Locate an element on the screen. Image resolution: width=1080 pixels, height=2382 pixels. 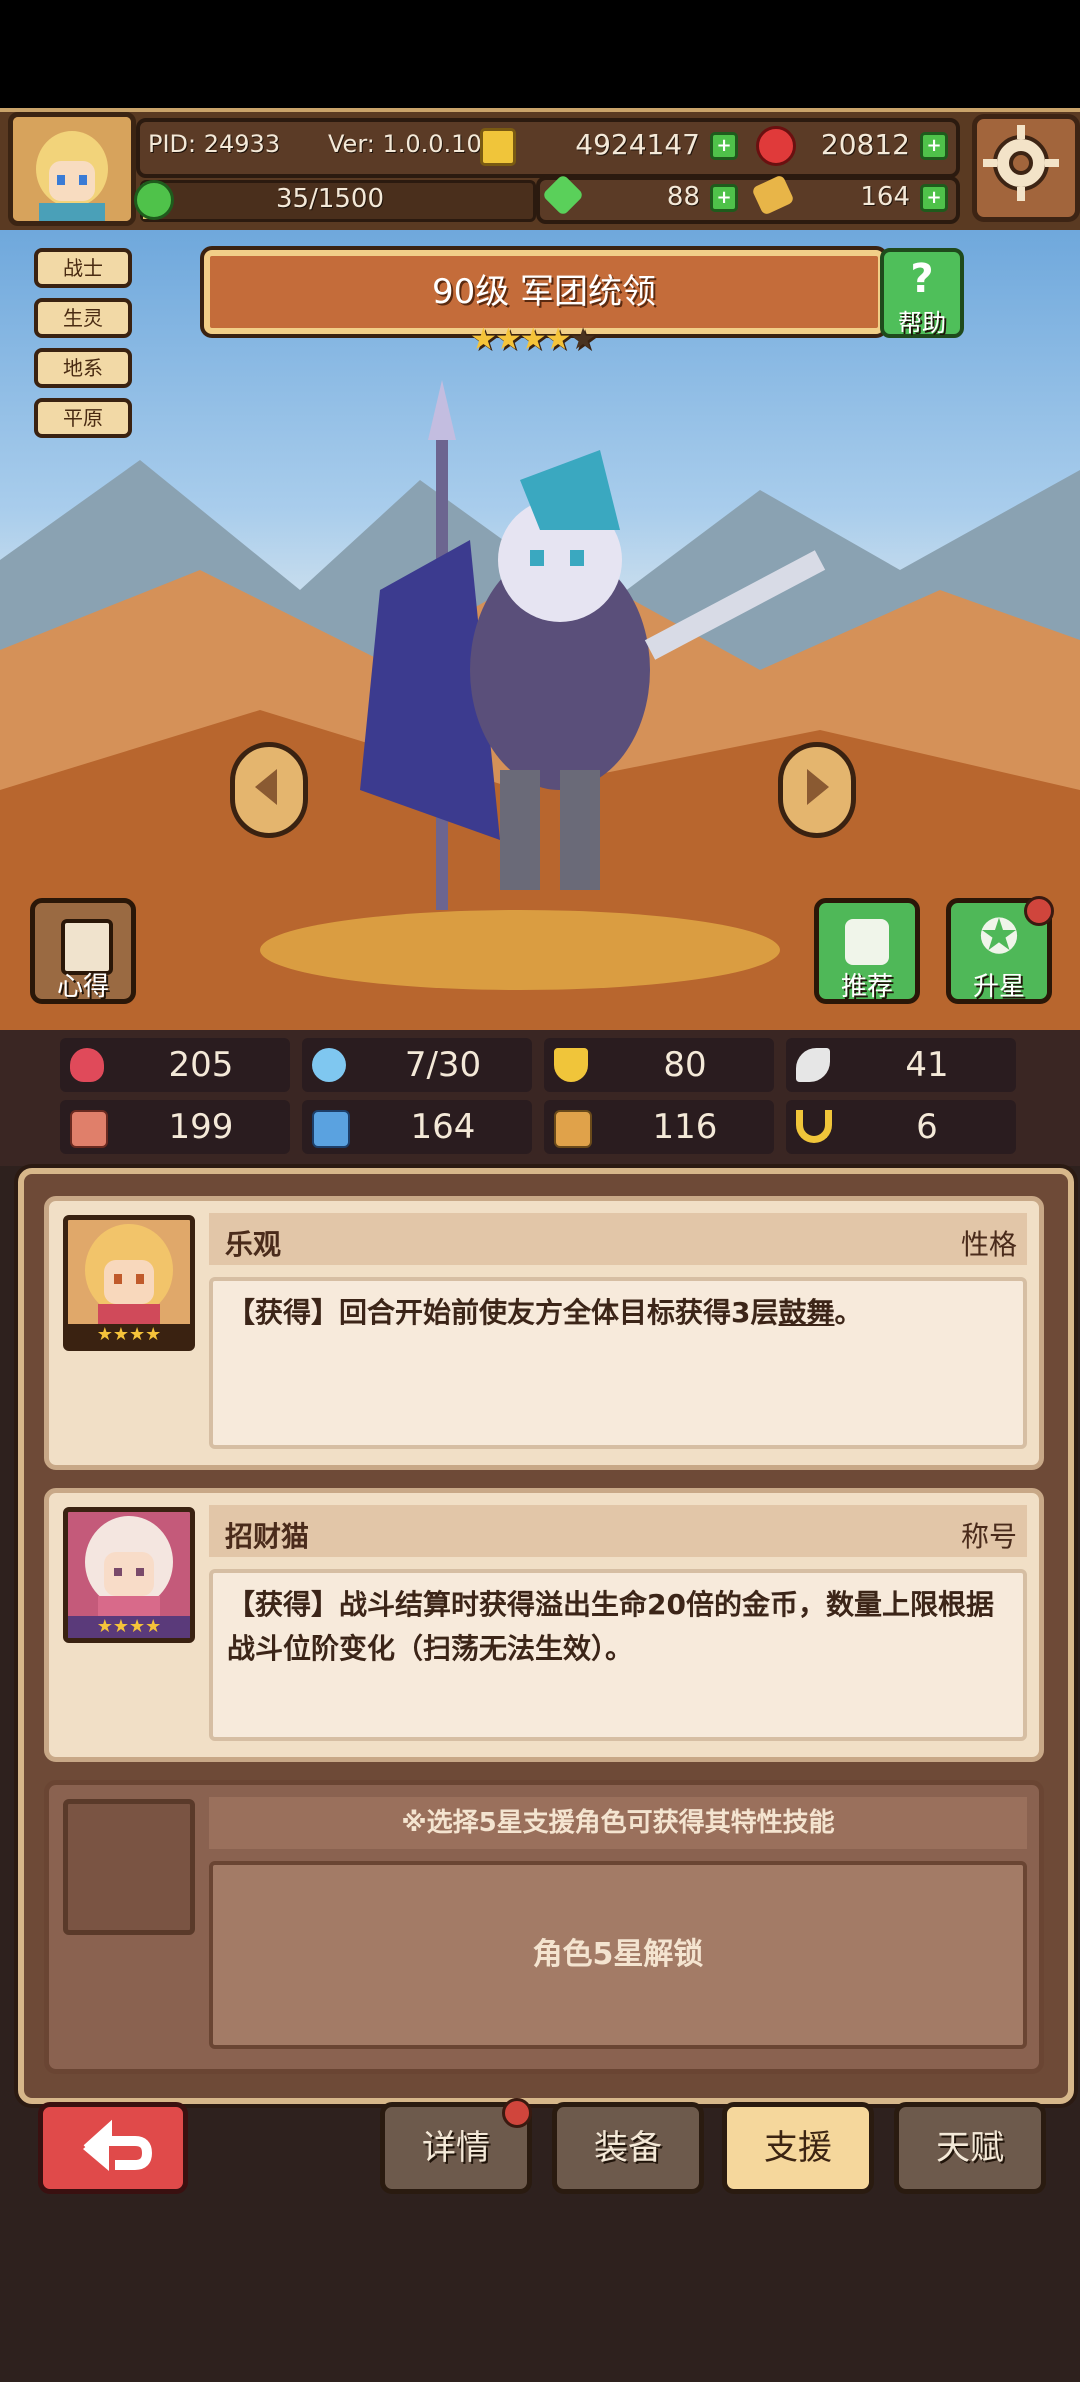
support-kind: 性格 is located at coordinates (988, 1244).